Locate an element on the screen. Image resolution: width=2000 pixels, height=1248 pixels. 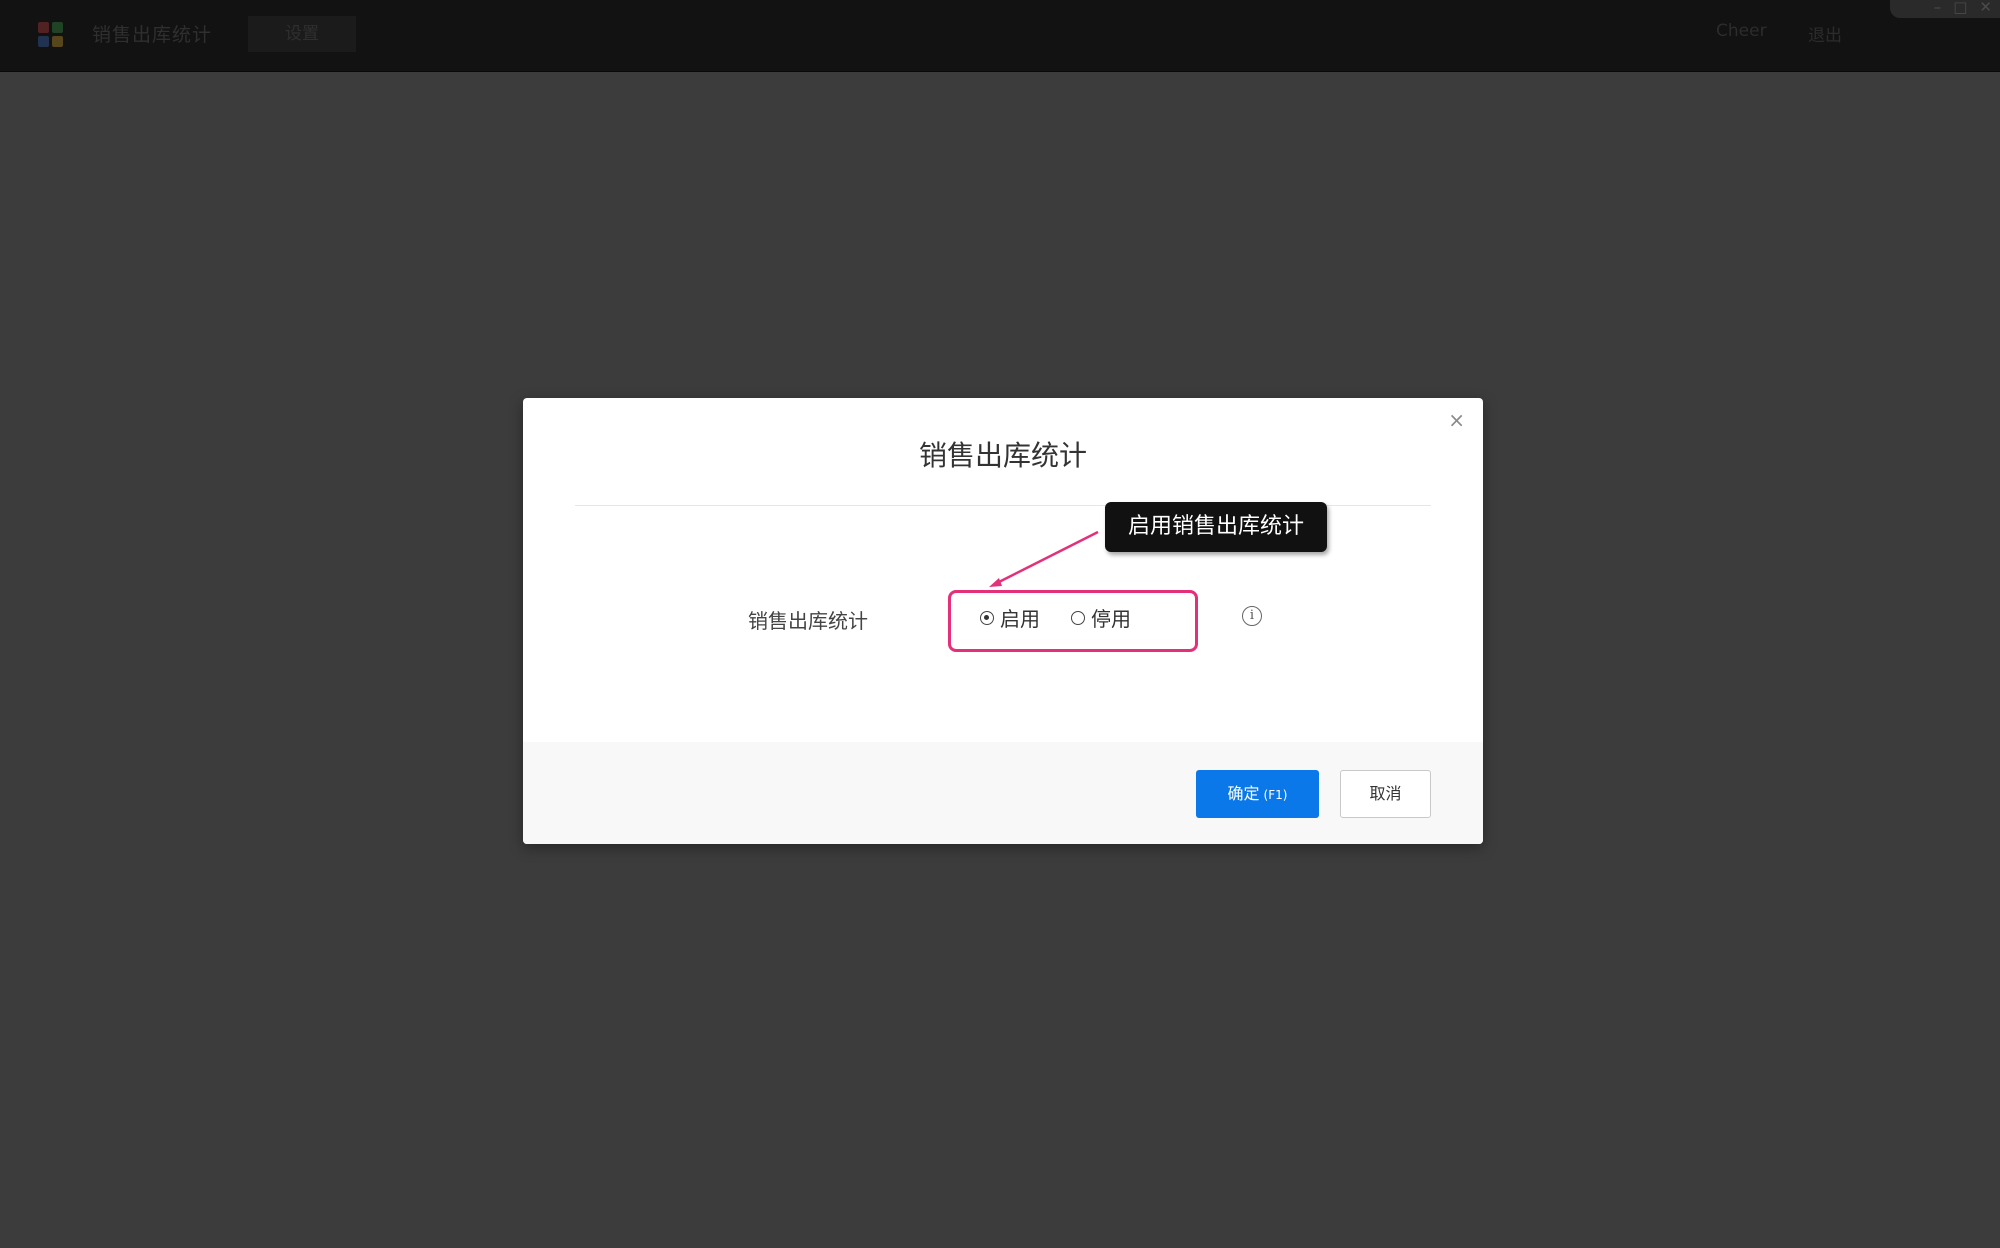
minimize-icon: – is located at coordinates (1938, 8).